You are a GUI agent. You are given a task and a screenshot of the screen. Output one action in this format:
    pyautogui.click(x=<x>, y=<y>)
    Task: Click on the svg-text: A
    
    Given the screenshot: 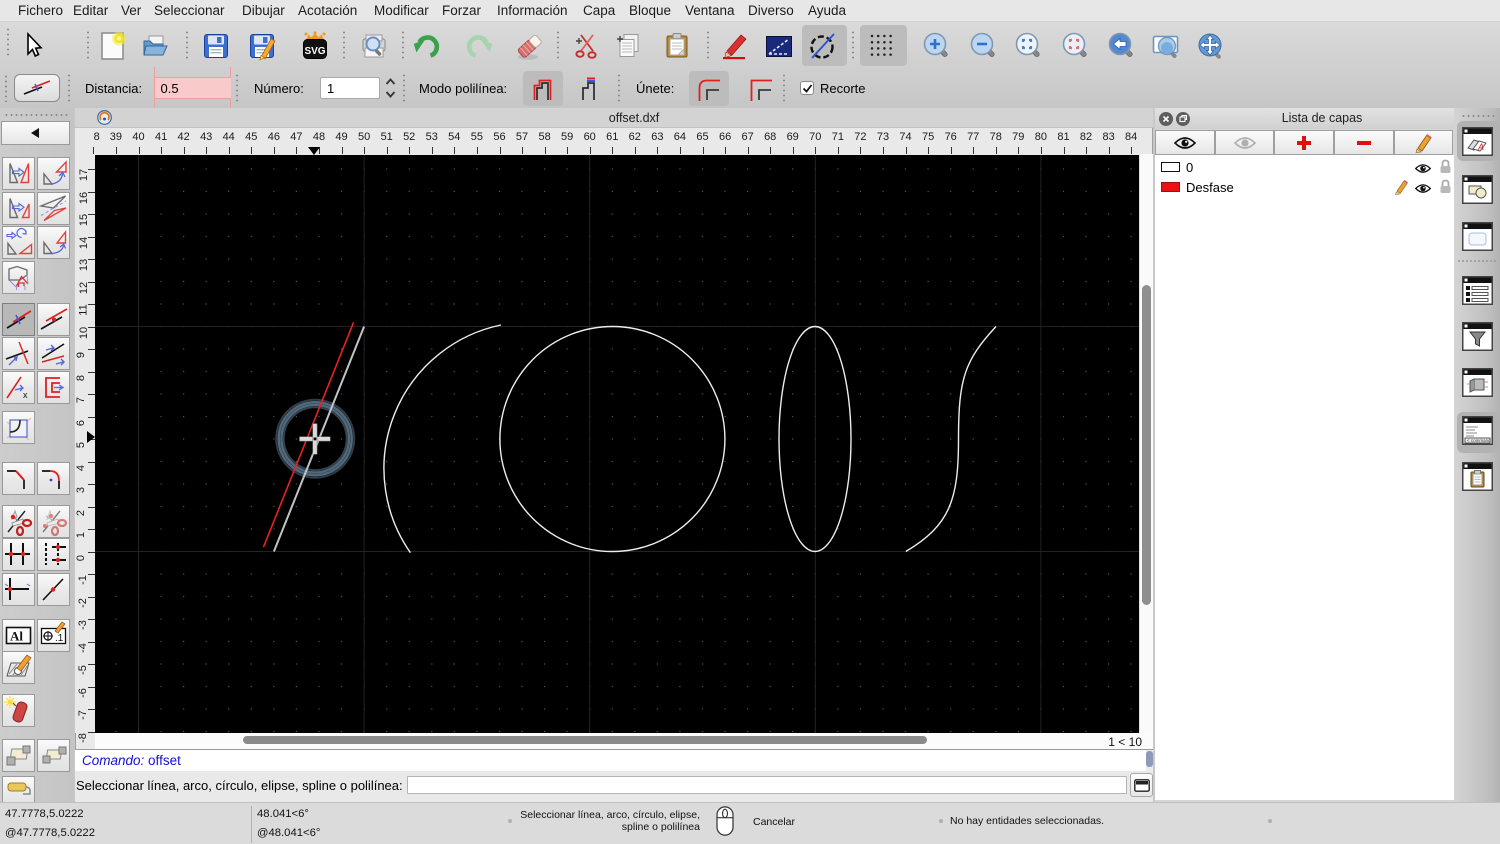 What is the action you would take?
    pyautogui.click(x=1480, y=147)
    